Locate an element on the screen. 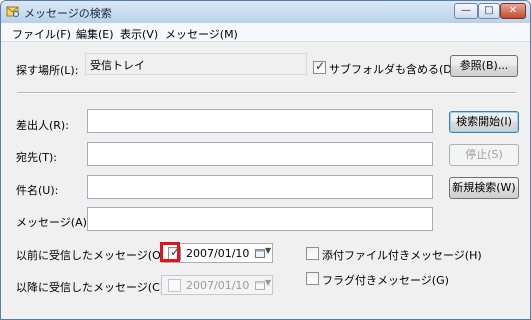 This screenshot has width=531, height=320. search-location-value: 受信トレイ is located at coordinates (117, 65).